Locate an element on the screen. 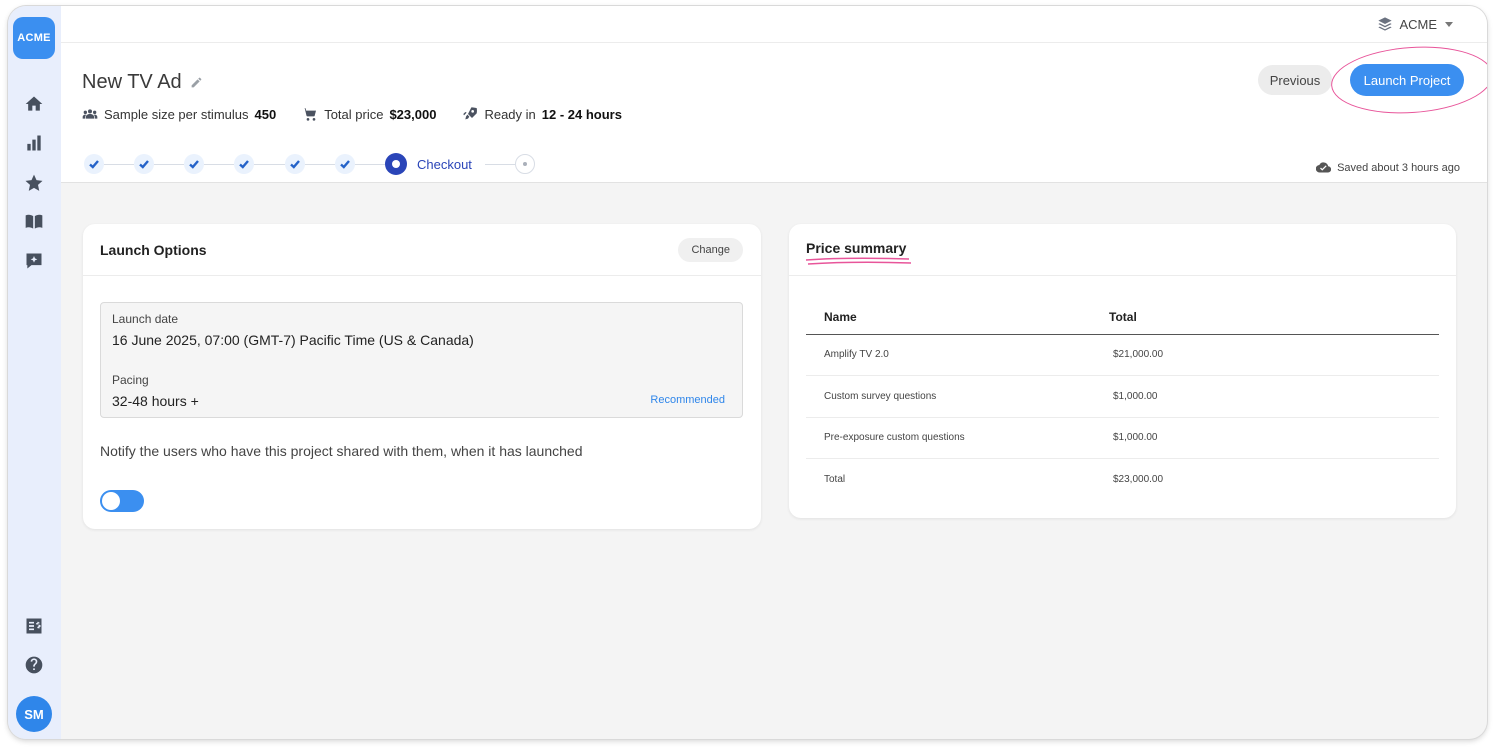 The image size is (1495, 747). book-icon is located at coordinates (34, 222).